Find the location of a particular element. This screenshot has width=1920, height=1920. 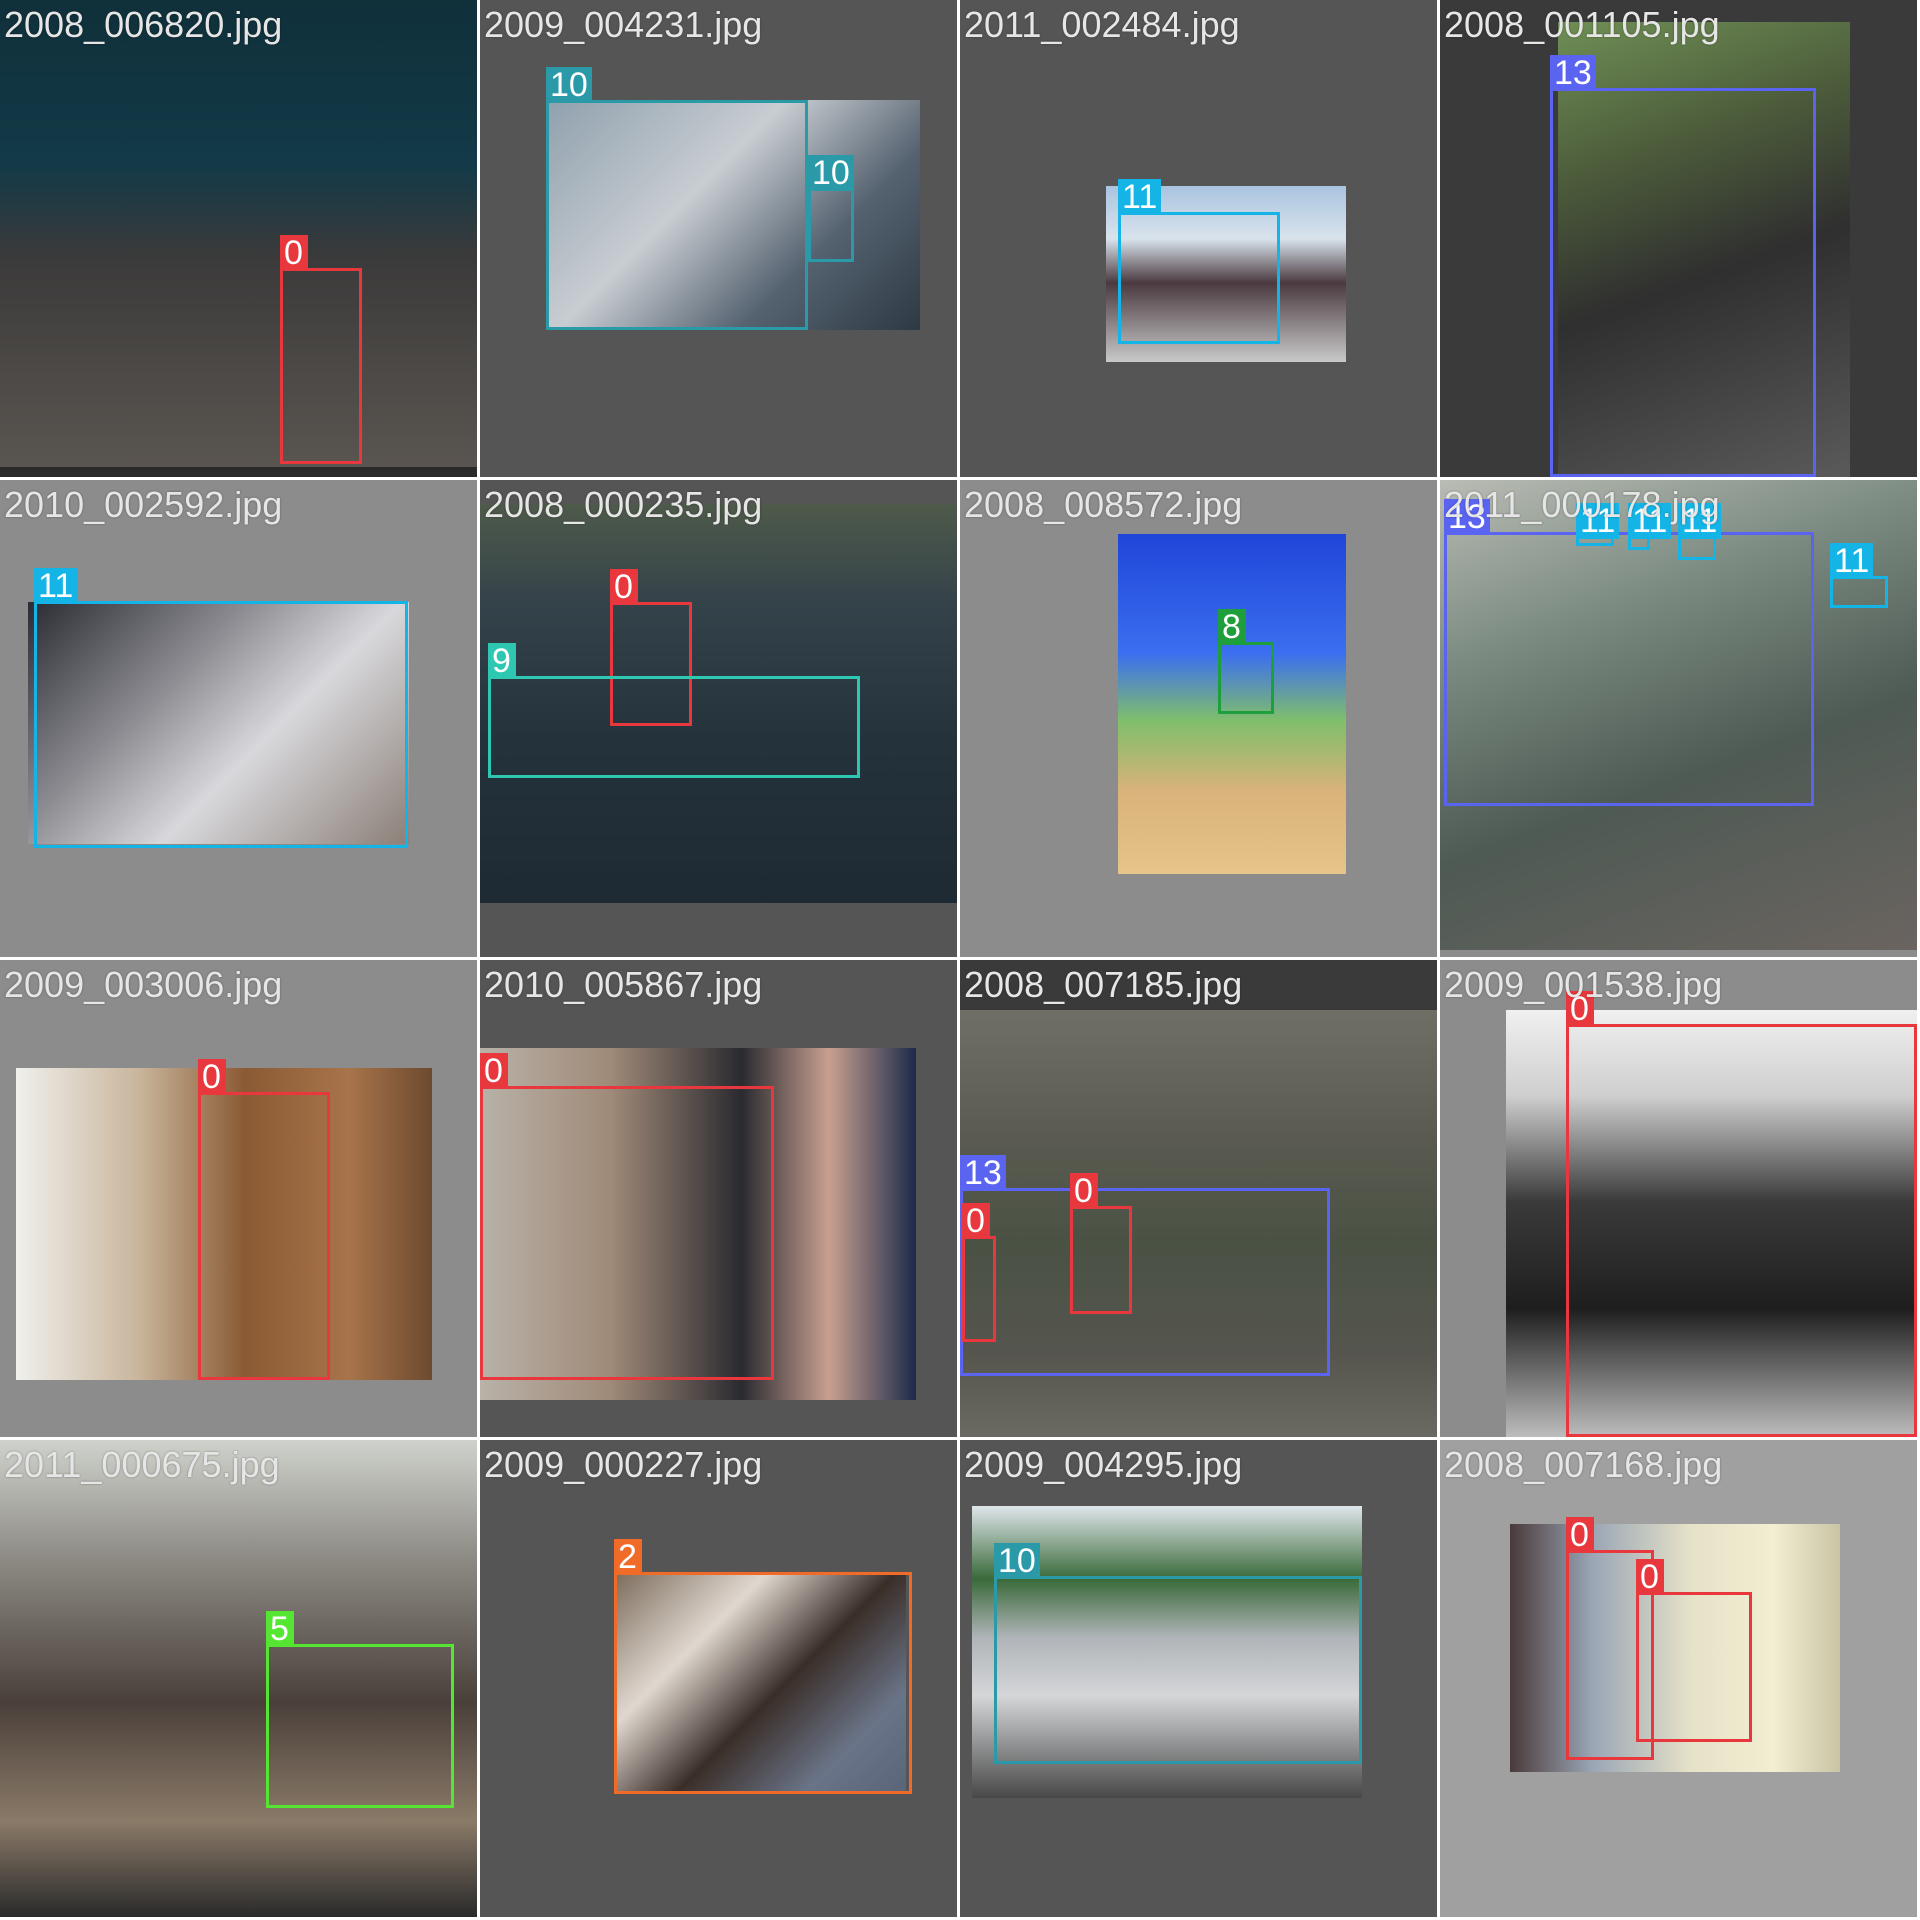

image-filename: 2008_006820.jpg is located at coordinates (143, 24).